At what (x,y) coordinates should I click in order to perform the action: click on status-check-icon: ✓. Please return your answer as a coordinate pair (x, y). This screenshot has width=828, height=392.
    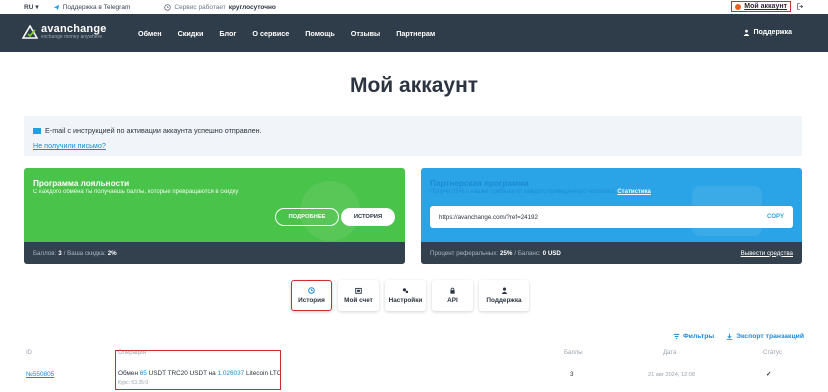
    Looking at the image, I should click on (769, 374).